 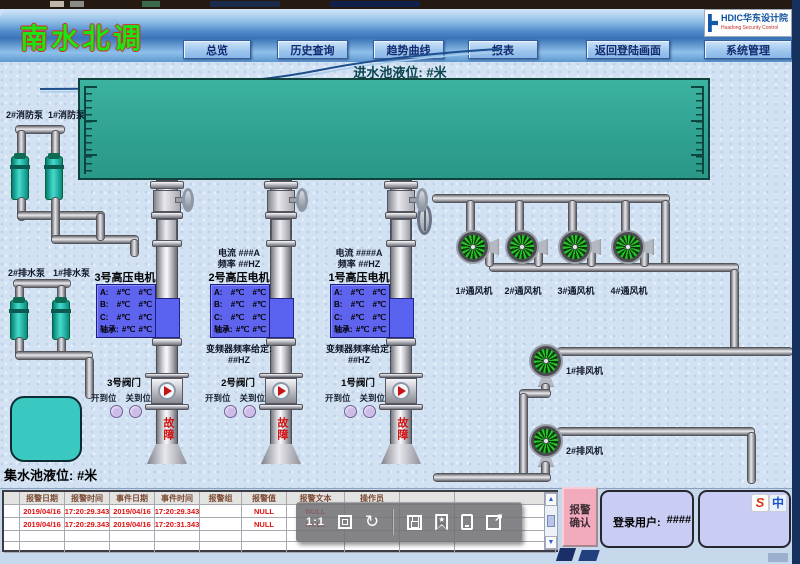 What do you see at coordinates (132, 498) in the screenshot?
I see `col-header-event-date: 事件日期` at bounding box center [132, 498].